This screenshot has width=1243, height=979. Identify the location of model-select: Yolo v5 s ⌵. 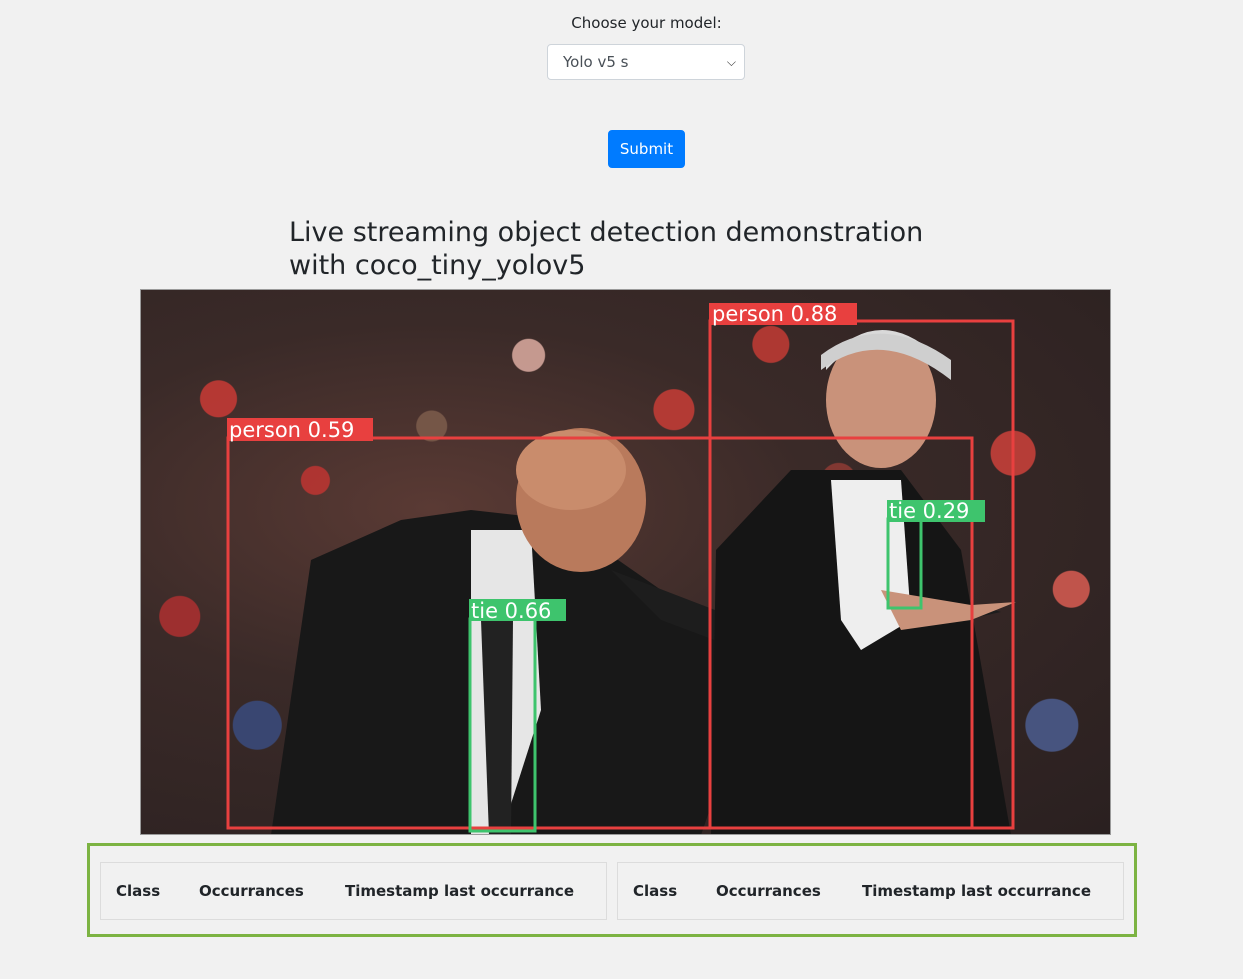
(646, 62).